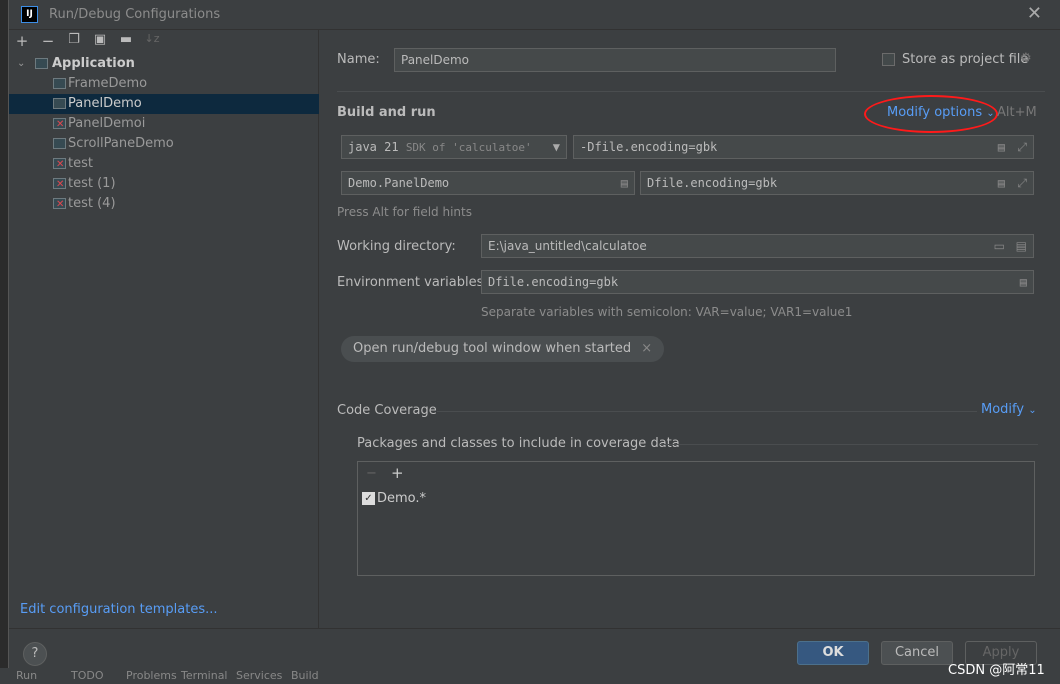 The width and height of the screenshot is (1060, 684). What do you see at coordinates (404, 212) in the screenshot?
I see `field-hint: Press Alt for field hints` at bounding box center [404, 212].